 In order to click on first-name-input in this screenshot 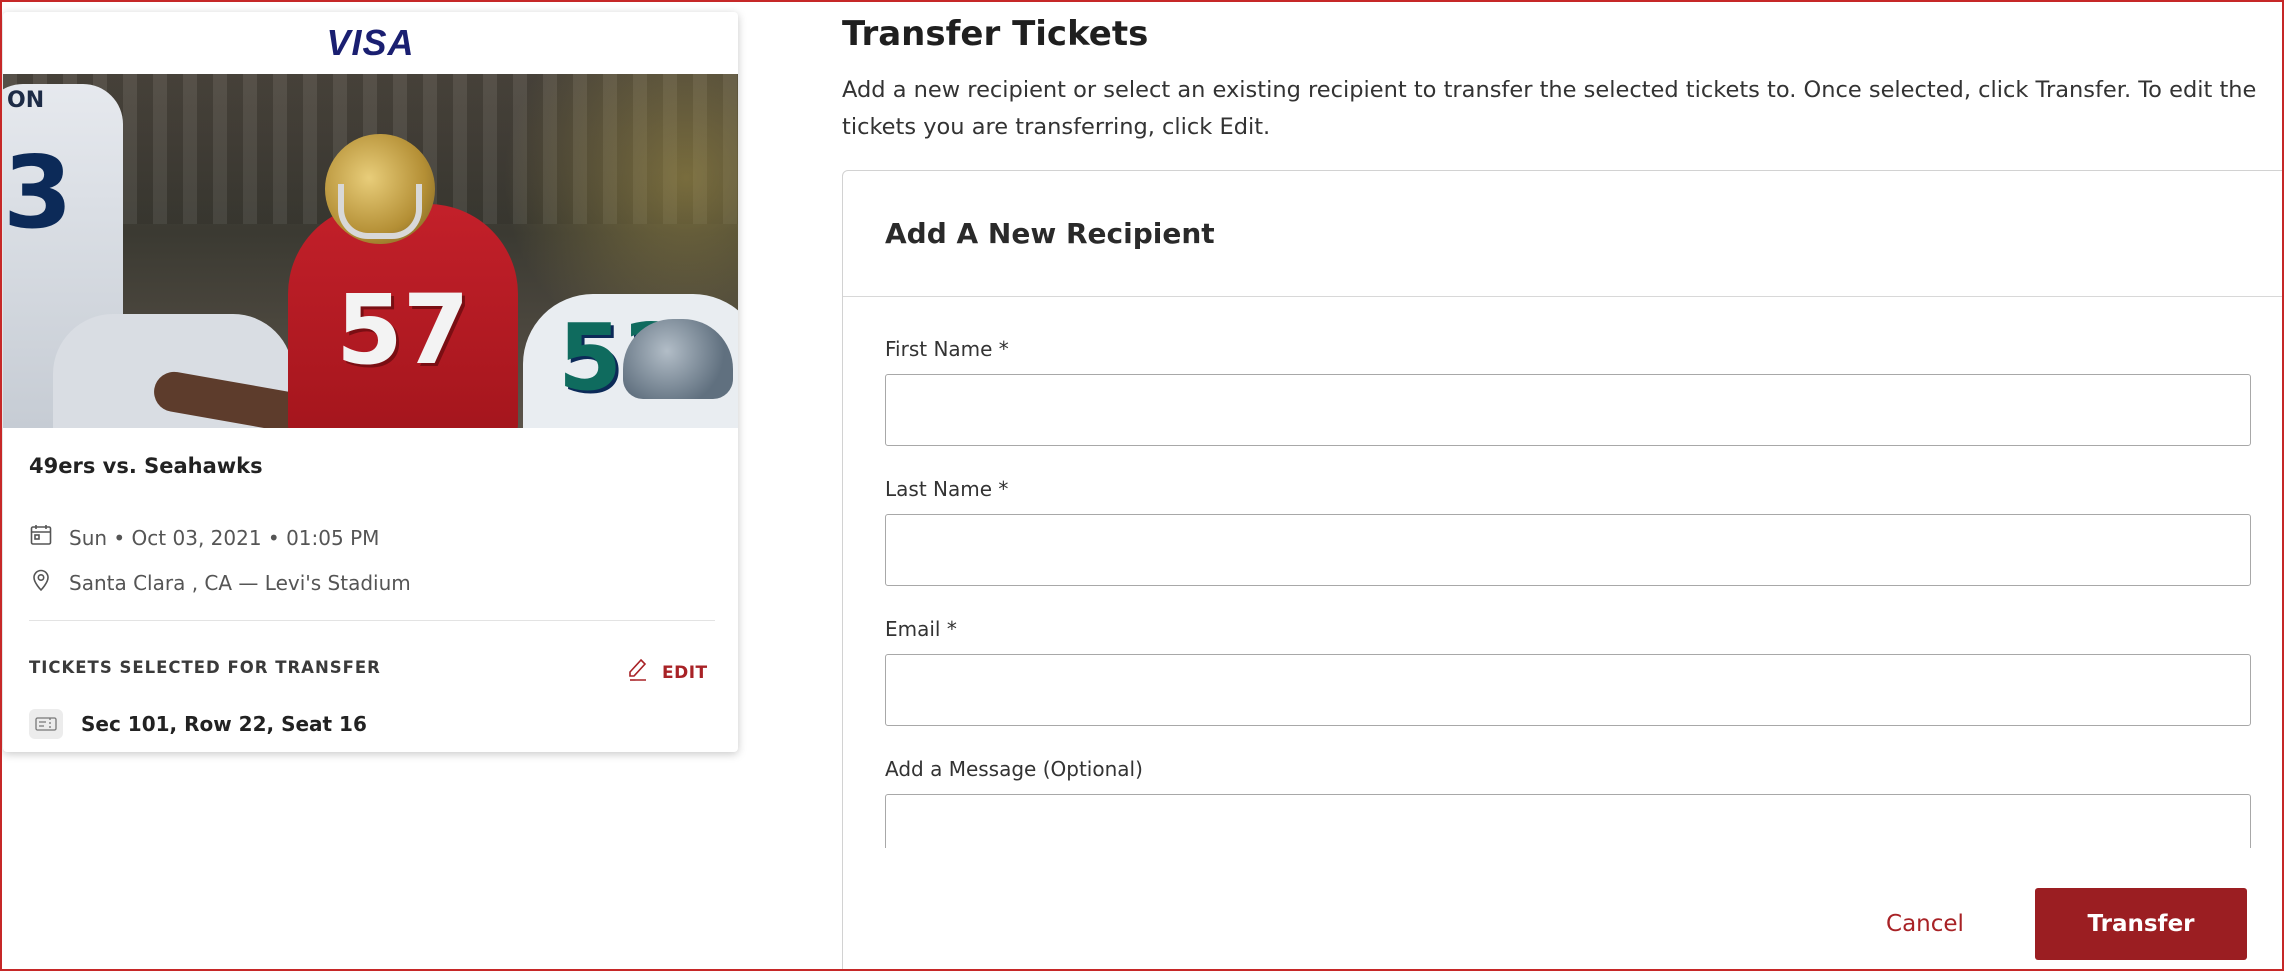, I will do `click(1568, 410)`.